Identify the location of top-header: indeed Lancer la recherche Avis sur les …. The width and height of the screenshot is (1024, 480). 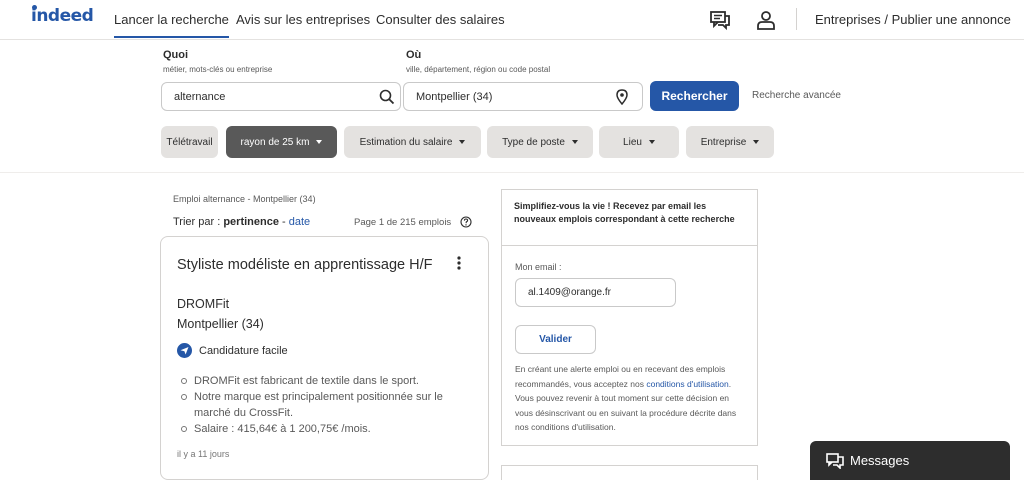
(512, 20).